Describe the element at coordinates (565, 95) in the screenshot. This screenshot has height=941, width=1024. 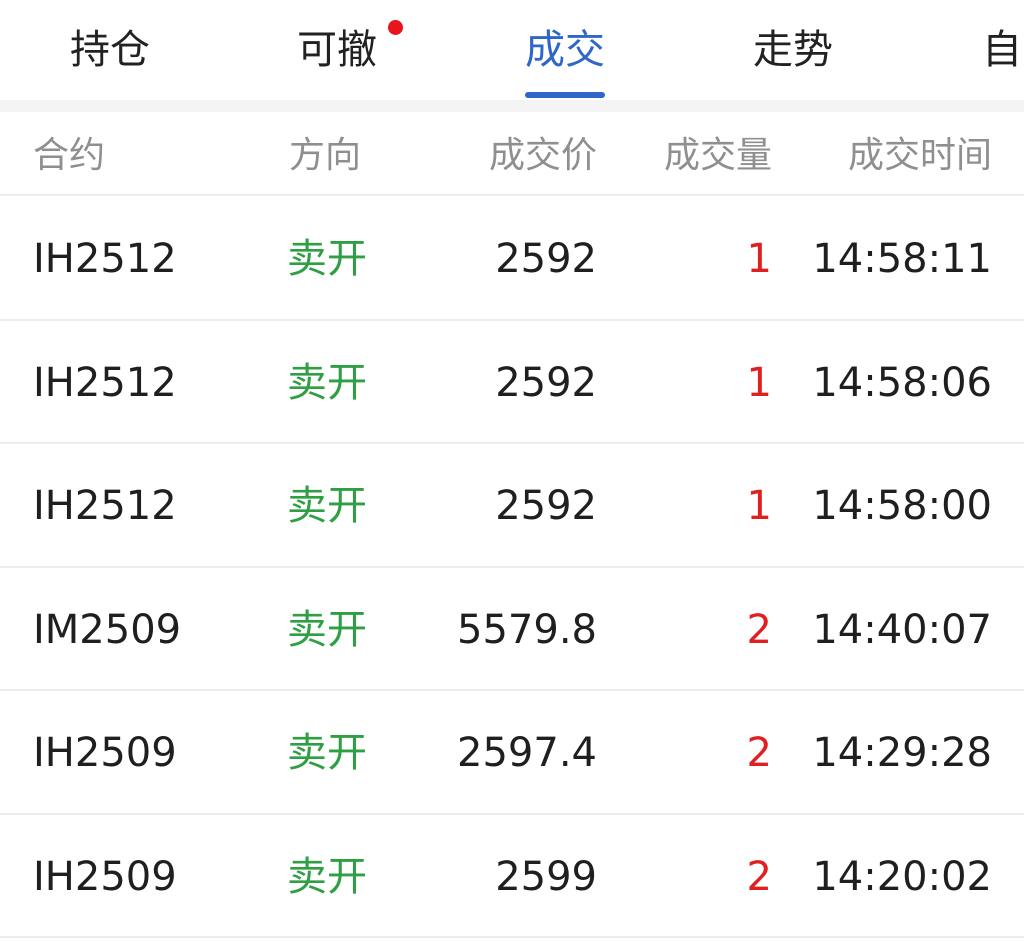
I see `active-tab-indicator` at that location.